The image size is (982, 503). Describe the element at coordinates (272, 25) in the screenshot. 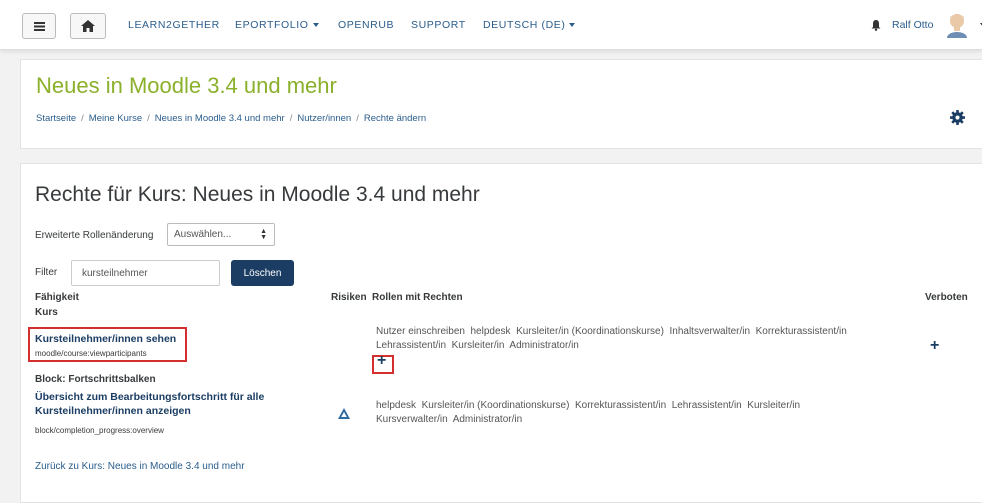

I see `nav-link-eportfolio-label: EPORTFOLIO` at that location.